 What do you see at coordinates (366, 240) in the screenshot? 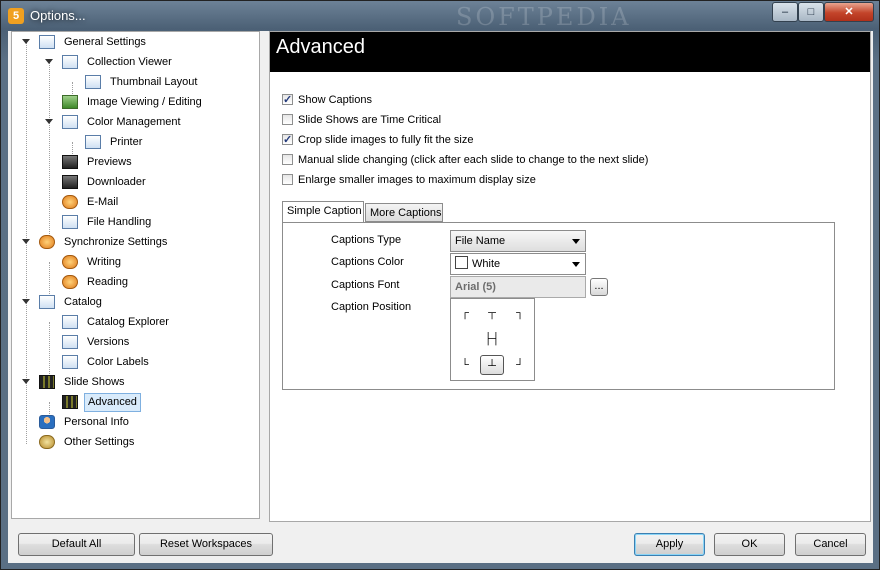
I see `captions-type-label: Captions Type` at bounding box center [366, 240].